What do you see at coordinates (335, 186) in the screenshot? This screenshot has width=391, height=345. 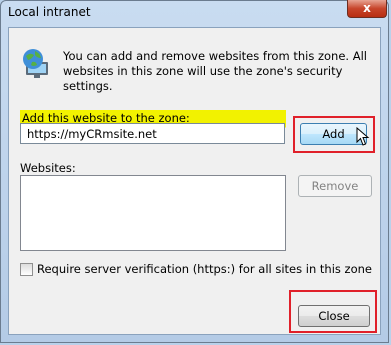 I see `remove-button: Remove` at bounding box center [335, 186].